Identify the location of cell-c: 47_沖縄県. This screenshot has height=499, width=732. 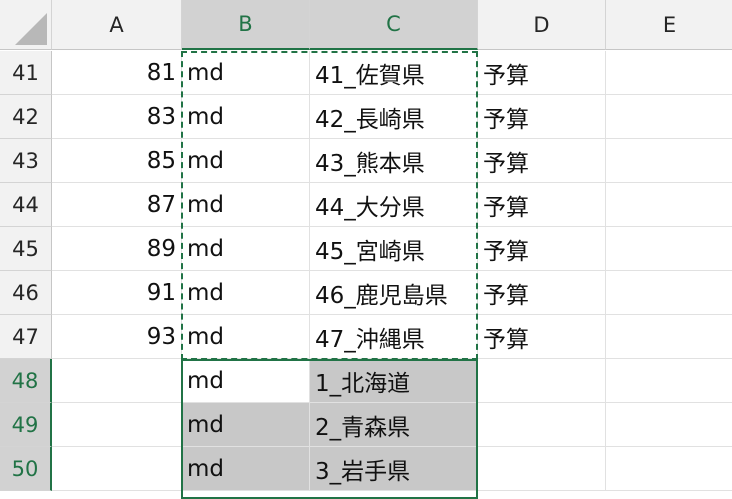
(394, 337).